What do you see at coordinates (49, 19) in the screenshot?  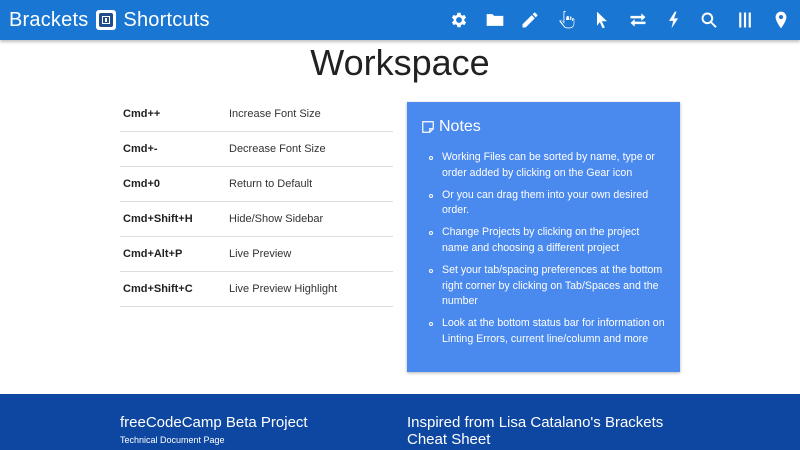 I see `brand-text-left: Brackets` at bounding box center [49, 19].